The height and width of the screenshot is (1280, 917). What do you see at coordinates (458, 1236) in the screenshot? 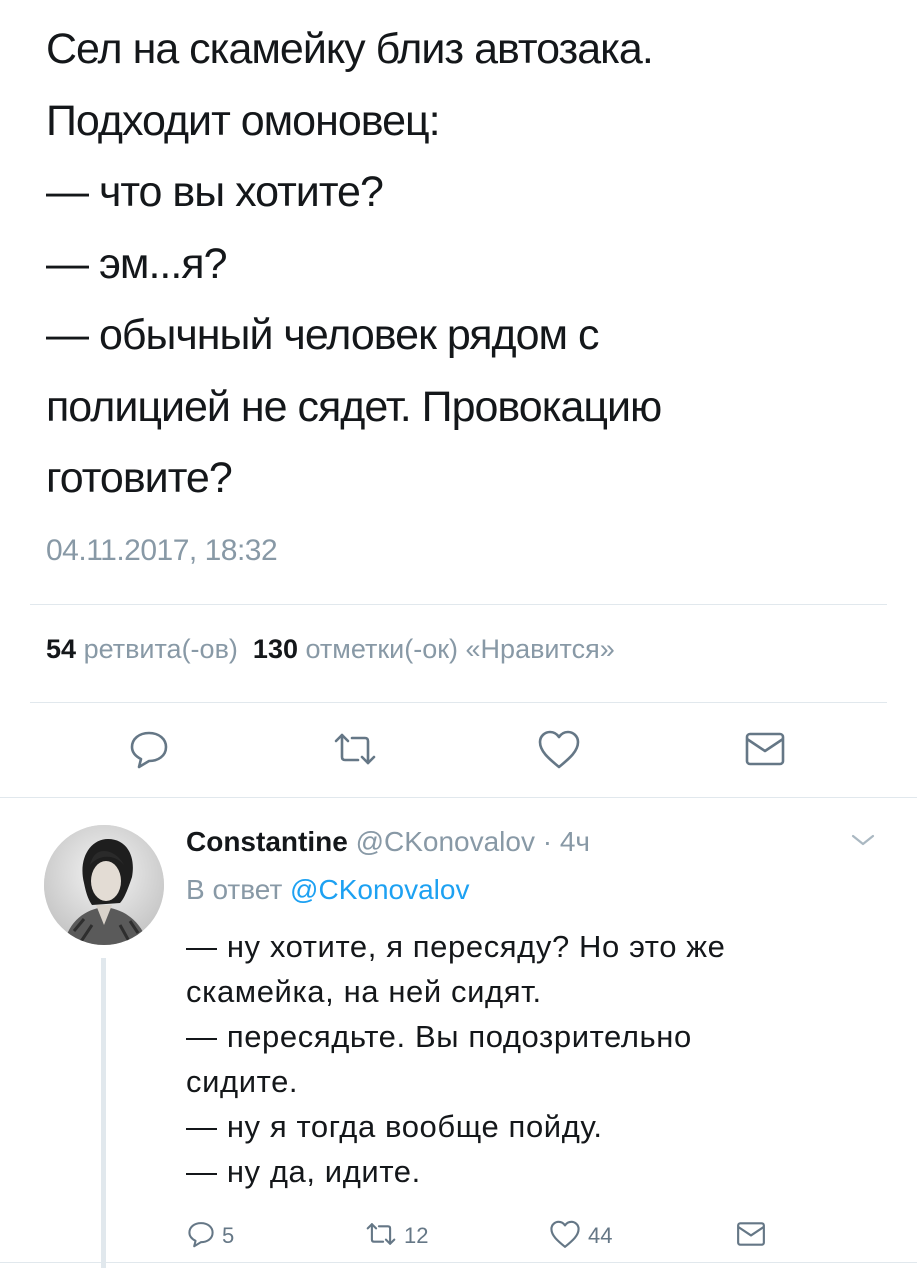
I see `reply-action-bar: 5 12 44` at bounding box center [458, 1236].